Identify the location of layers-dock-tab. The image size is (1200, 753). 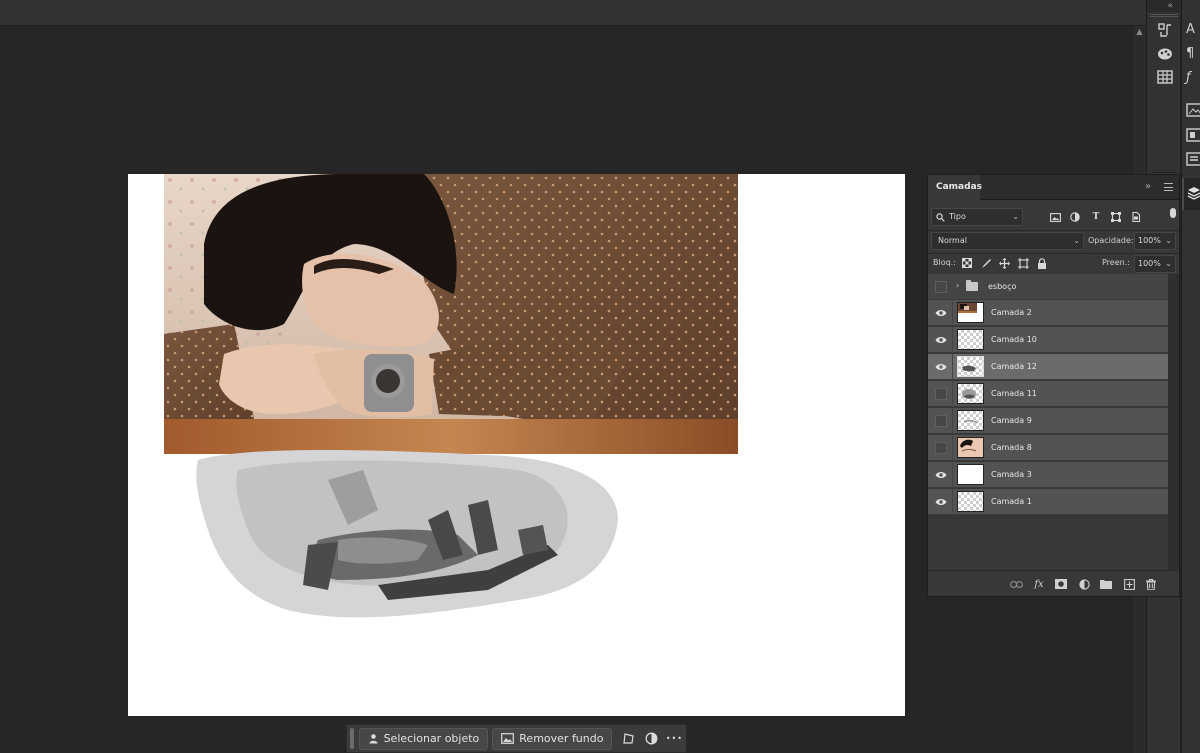
(1191, 194).